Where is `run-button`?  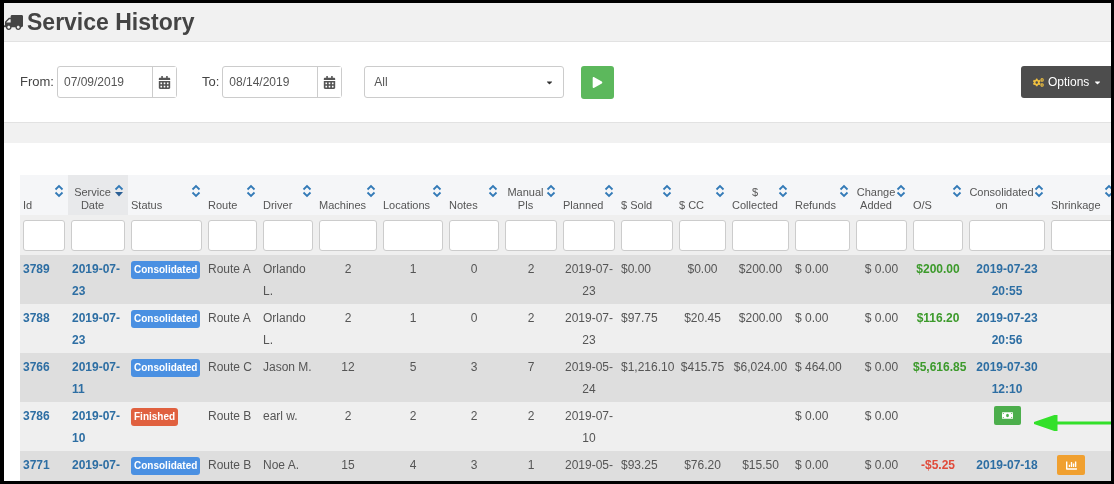
run-button is located at coordinates (598, 82).